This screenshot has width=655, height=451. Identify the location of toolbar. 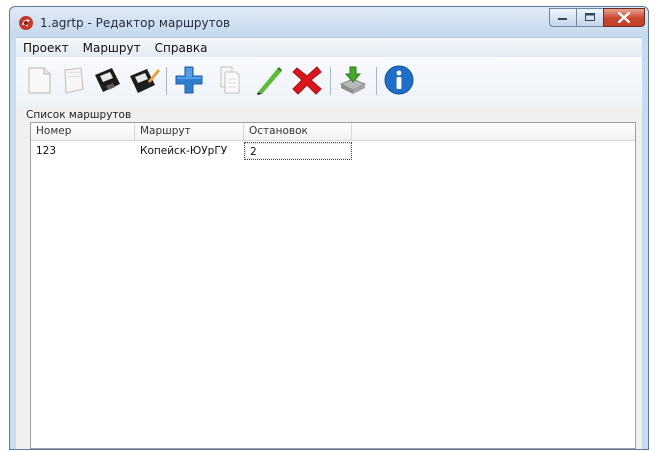
(329, 82).